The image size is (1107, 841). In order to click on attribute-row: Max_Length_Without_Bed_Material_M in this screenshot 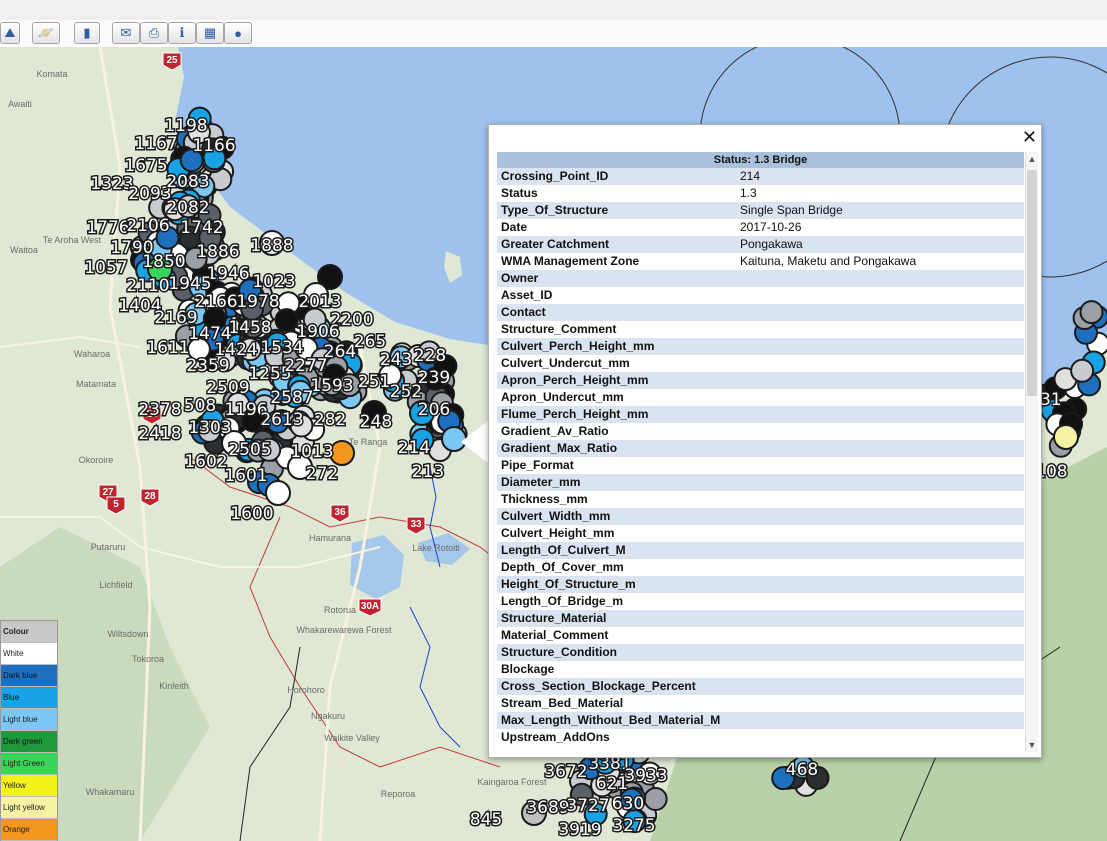, I will do `click(760, 720)`.